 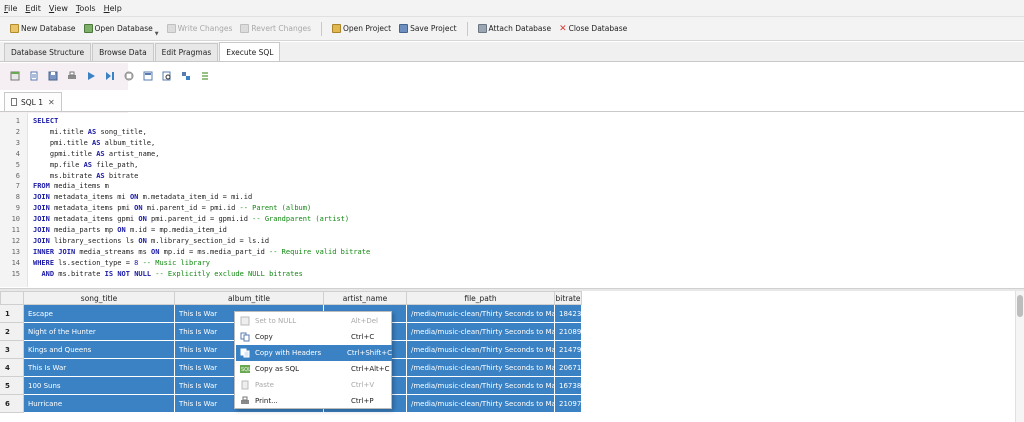 I want to click on open-database-dropdown-icon: ▼, so click(x=157, y=34).